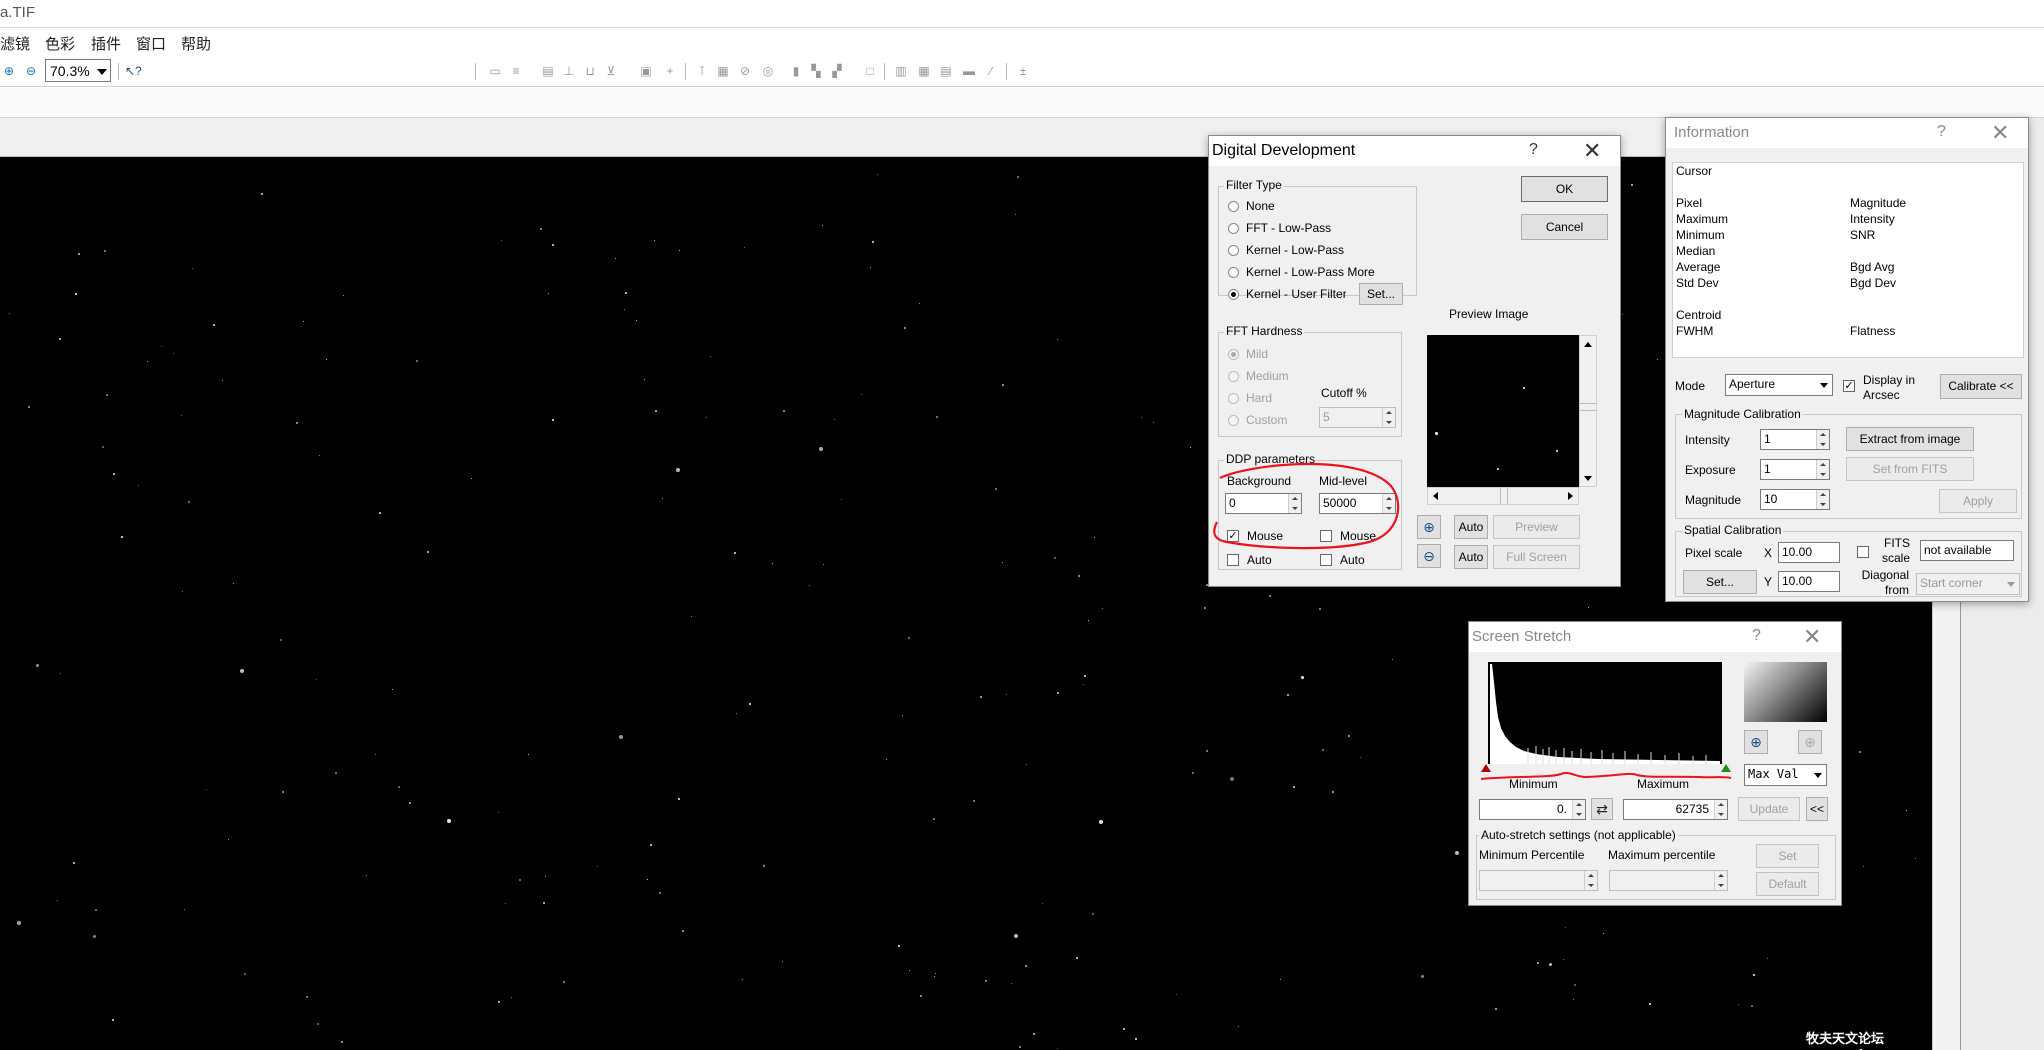  Describe the element at coordinates (9, 71) in the screenshot. I see `zoom-in-icon: ⊕` at that location.